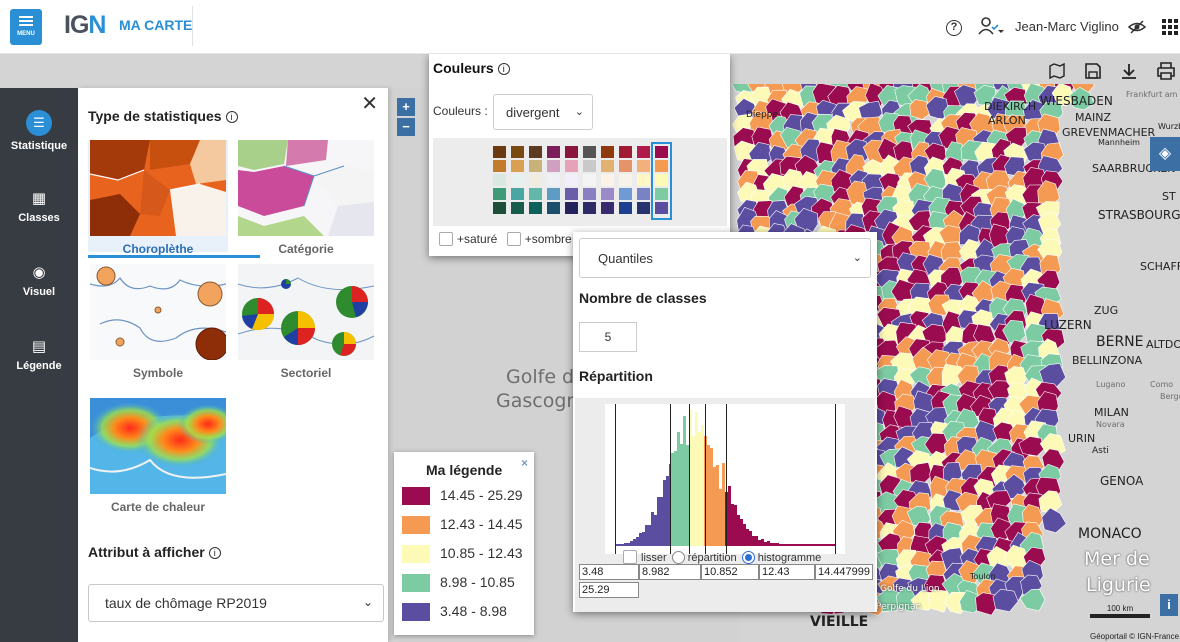 The width and height of the screenshot is (1180, 642). I want to click on ign-logo: IGN, so click(85, 25).